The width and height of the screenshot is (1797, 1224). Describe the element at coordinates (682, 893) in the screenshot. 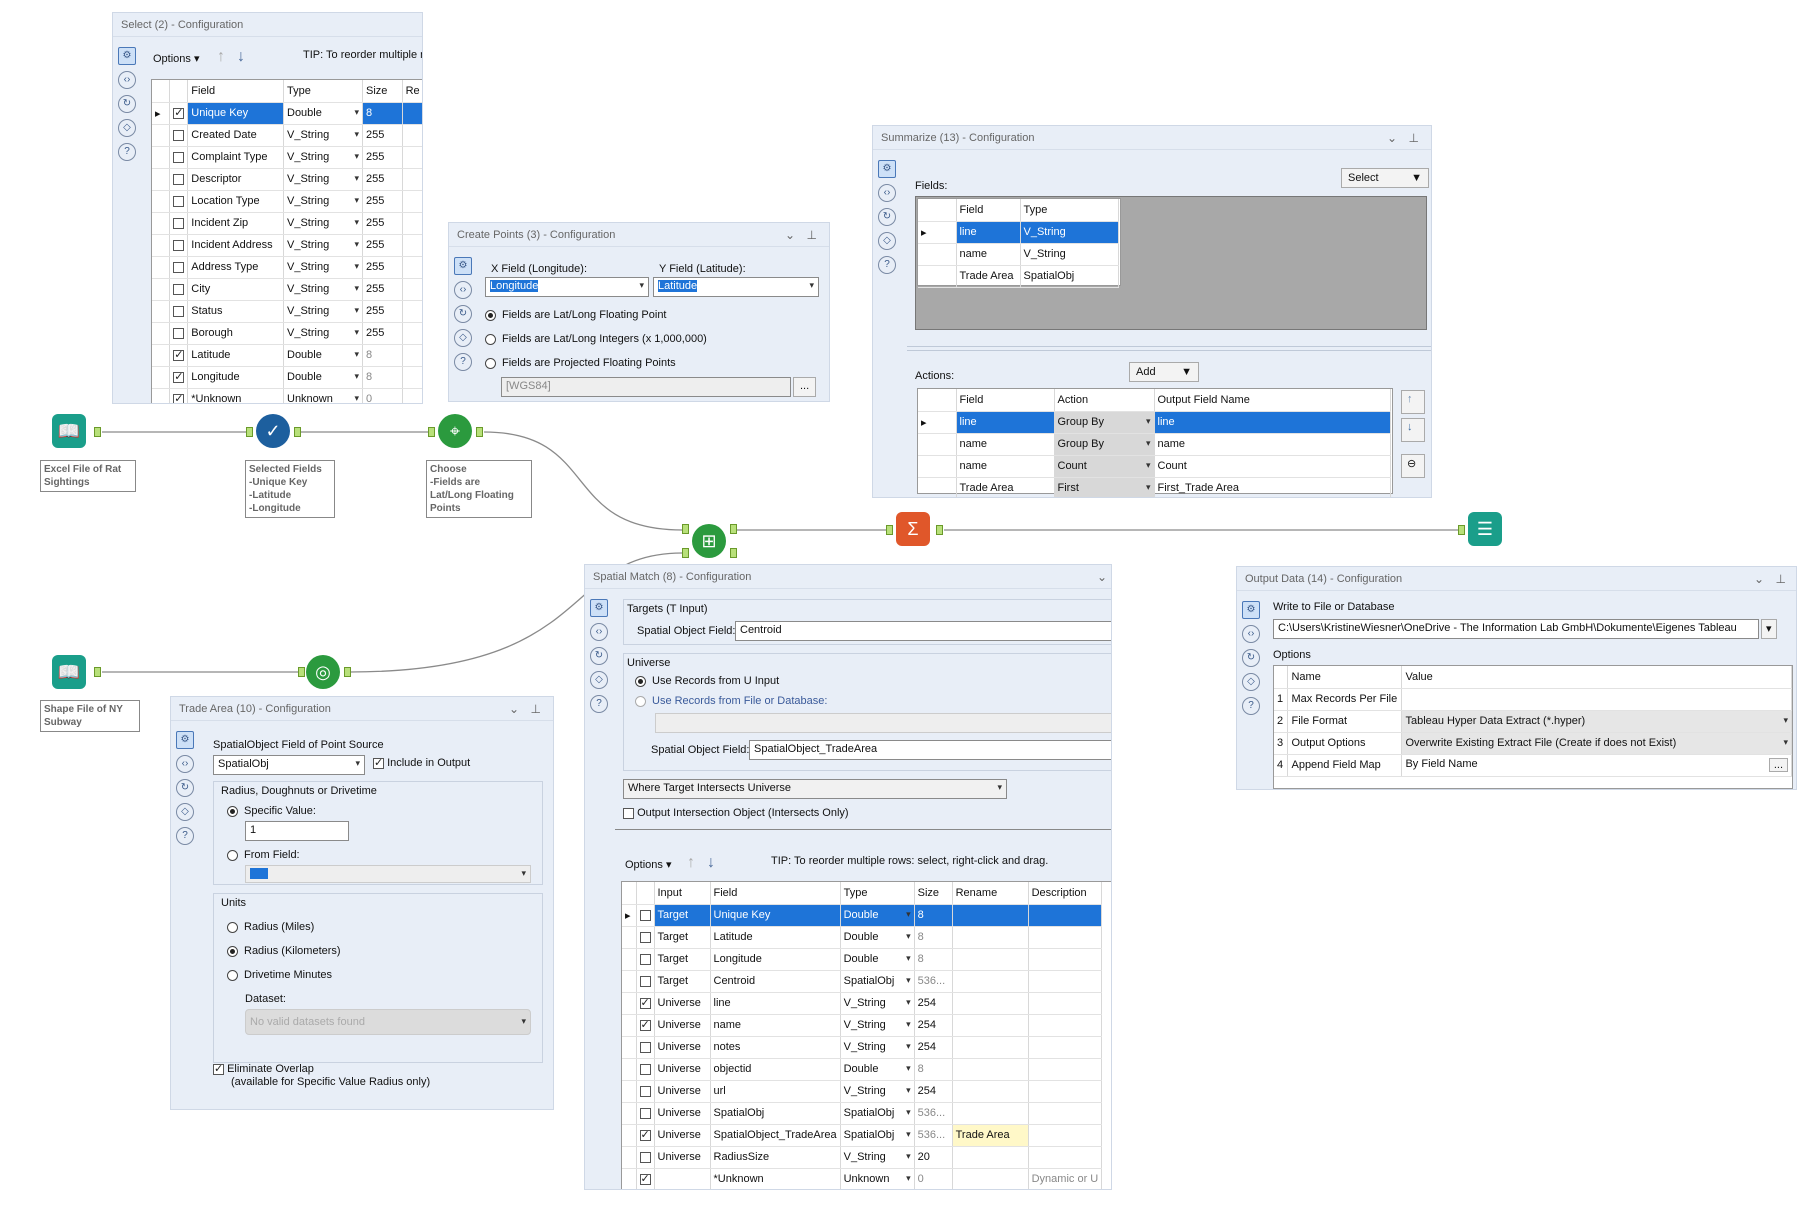

I see `col-header: Input` at that location.